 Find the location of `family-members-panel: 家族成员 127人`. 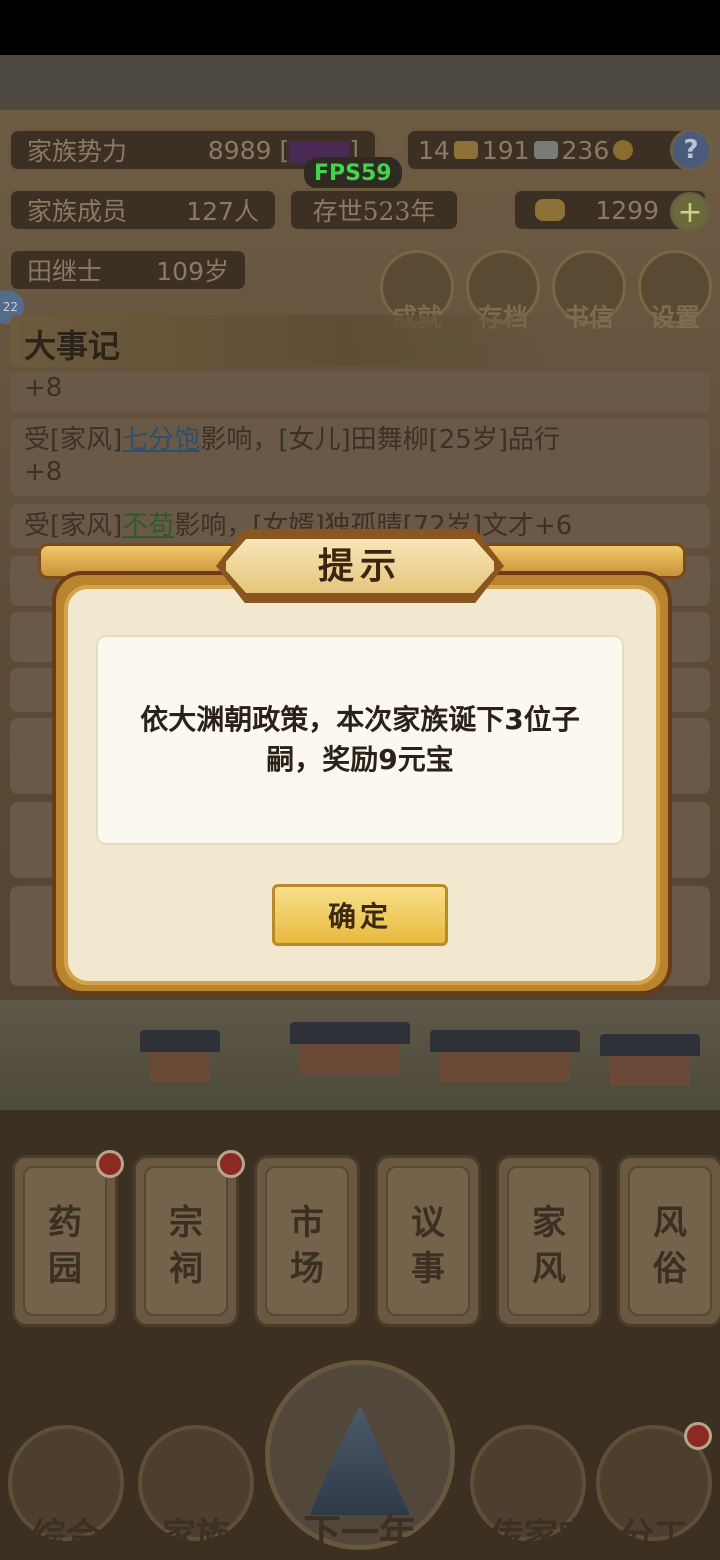

family-members-panel: 家族成员 127人 is located at coordinates (143, 210).